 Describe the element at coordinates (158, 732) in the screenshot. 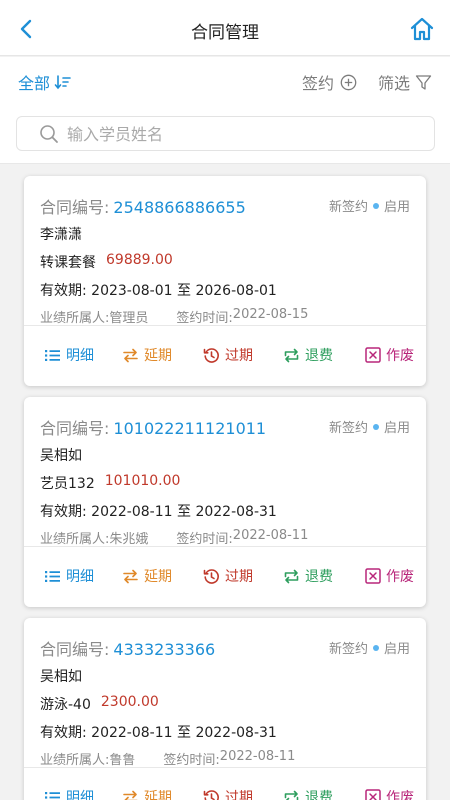

I see `validity-row: 有效期: 2022-08-11 至 2022-08-31` at that location.